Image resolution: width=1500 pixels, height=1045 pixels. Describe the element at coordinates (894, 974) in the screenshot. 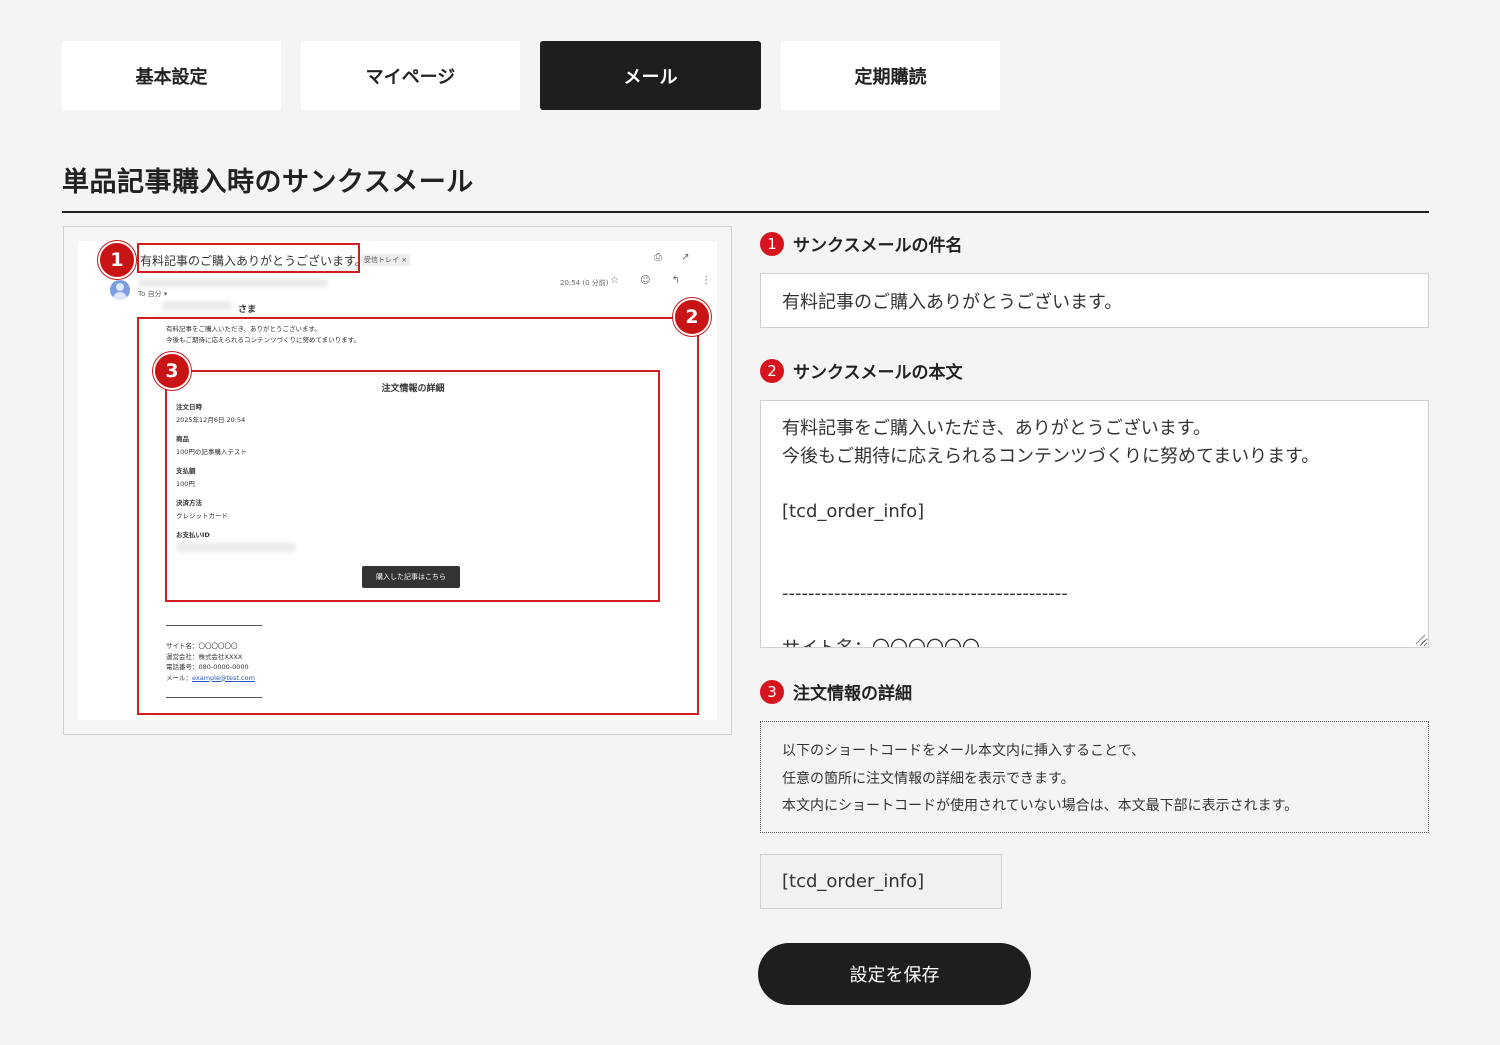

I see `save-button: 設定を保存` at that location.